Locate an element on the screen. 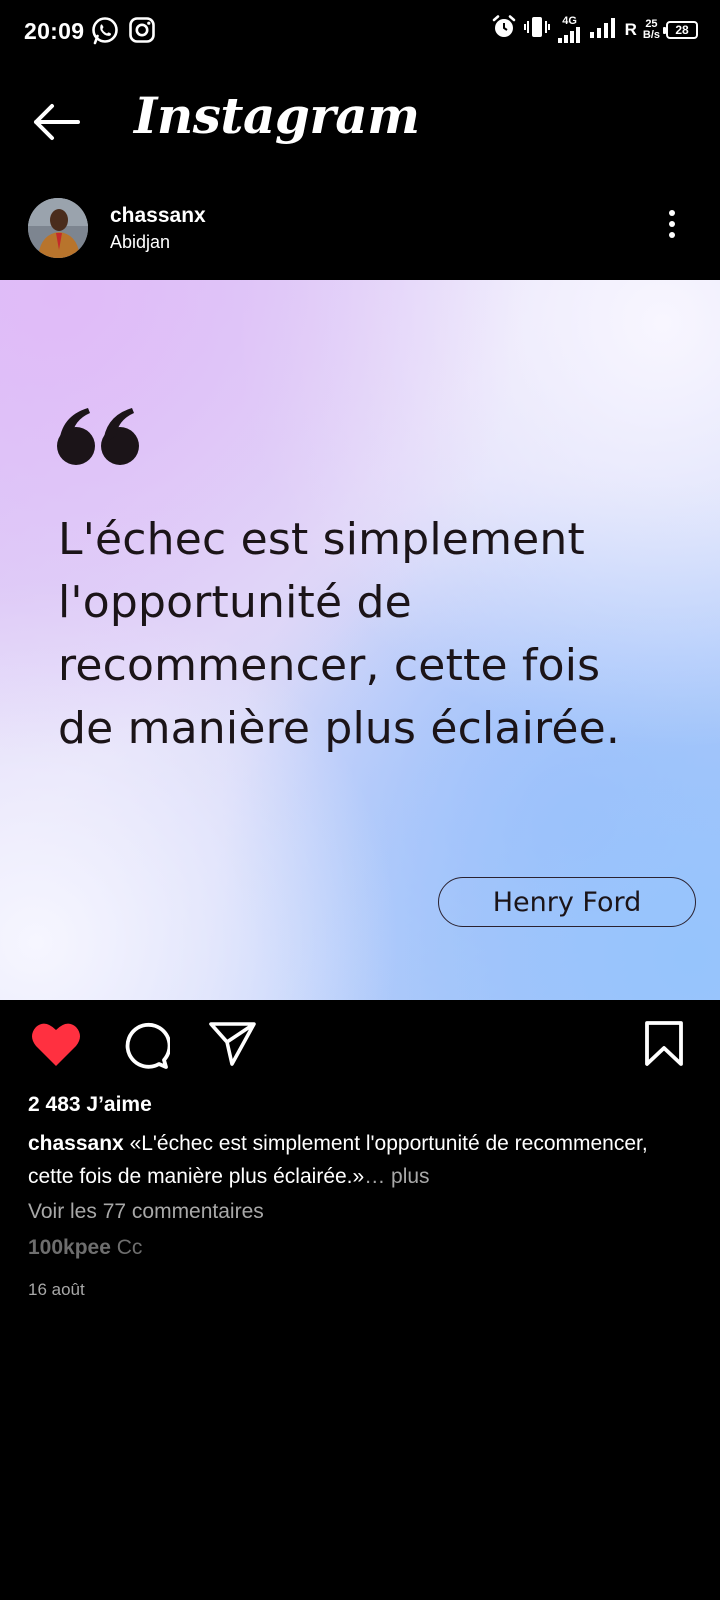 Image resolution: width=720 pixels, height=1600 pixels. caption-more-link: … plus is located at coordinates (396, 1176).